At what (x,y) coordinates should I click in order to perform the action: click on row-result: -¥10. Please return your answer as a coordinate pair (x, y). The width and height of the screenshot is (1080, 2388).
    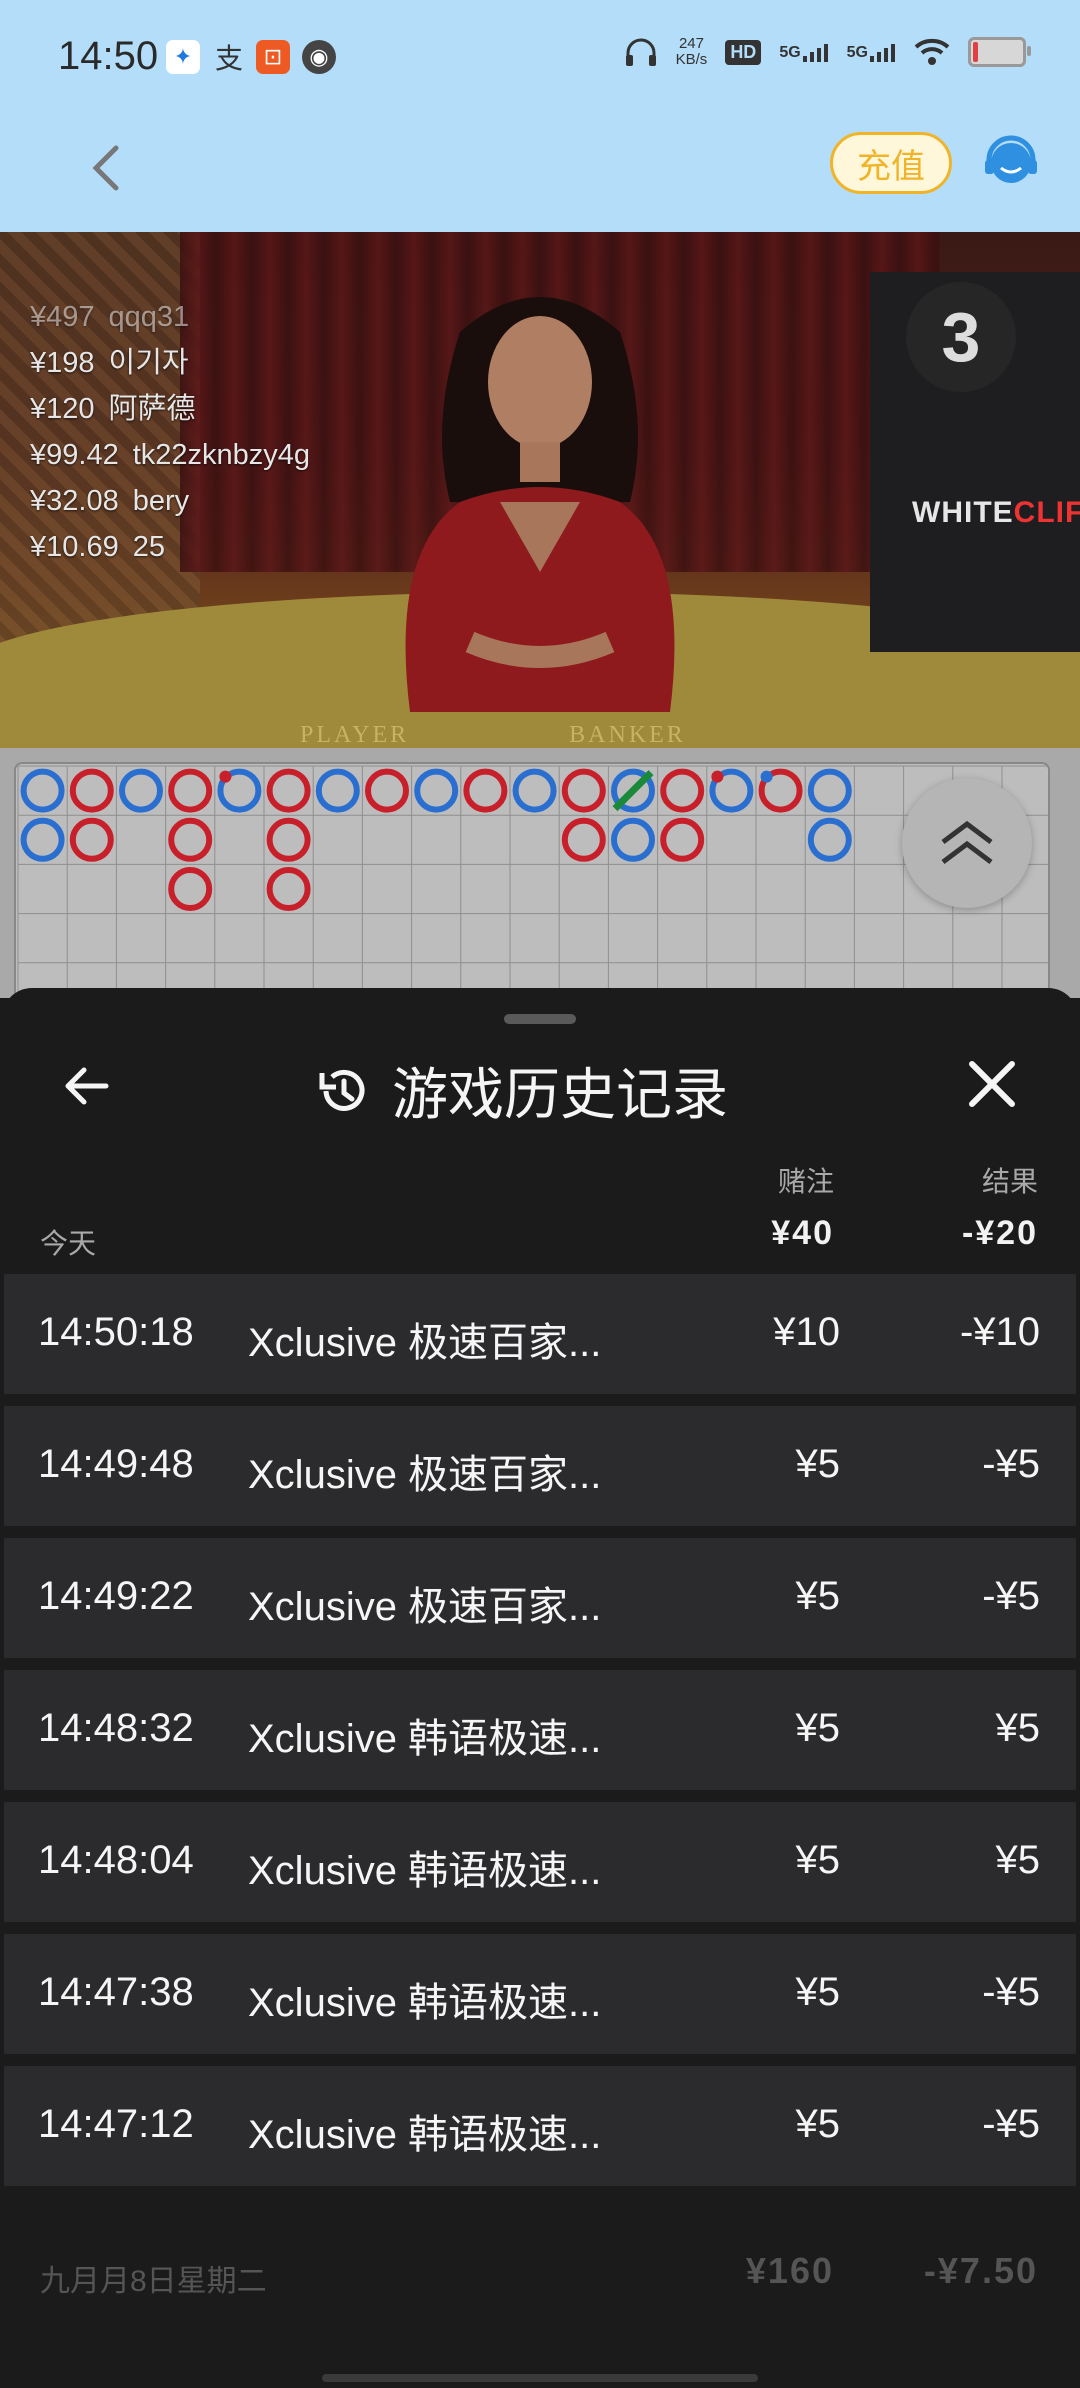
    Looking at the image, I should click on (999, 1332).